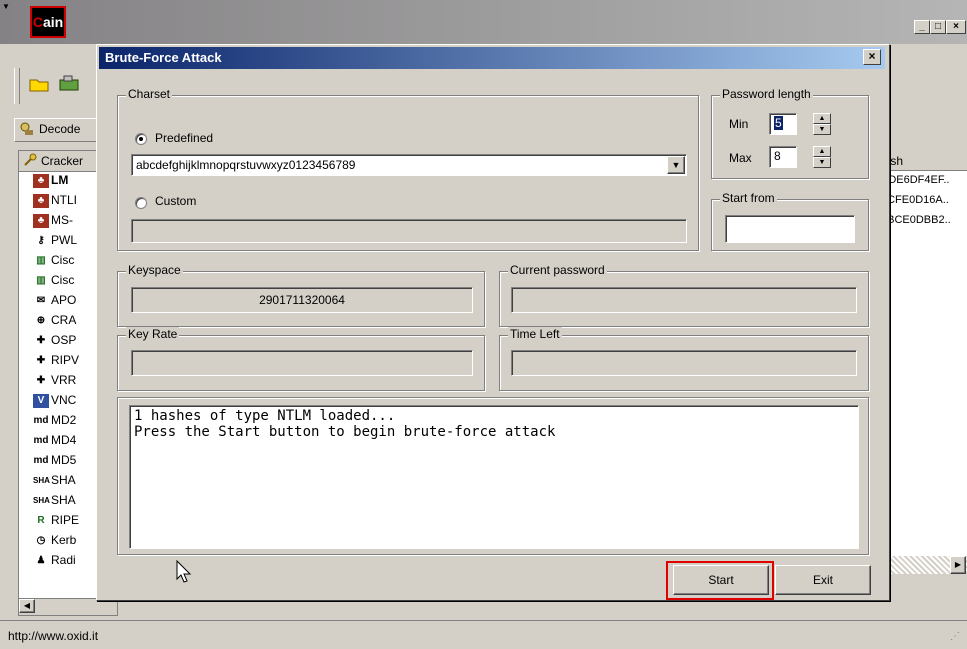  What do you see at coordinates (41, 520) in the screenshot?
I see `ripemd-icon: R` at bounding box center [41, 520].